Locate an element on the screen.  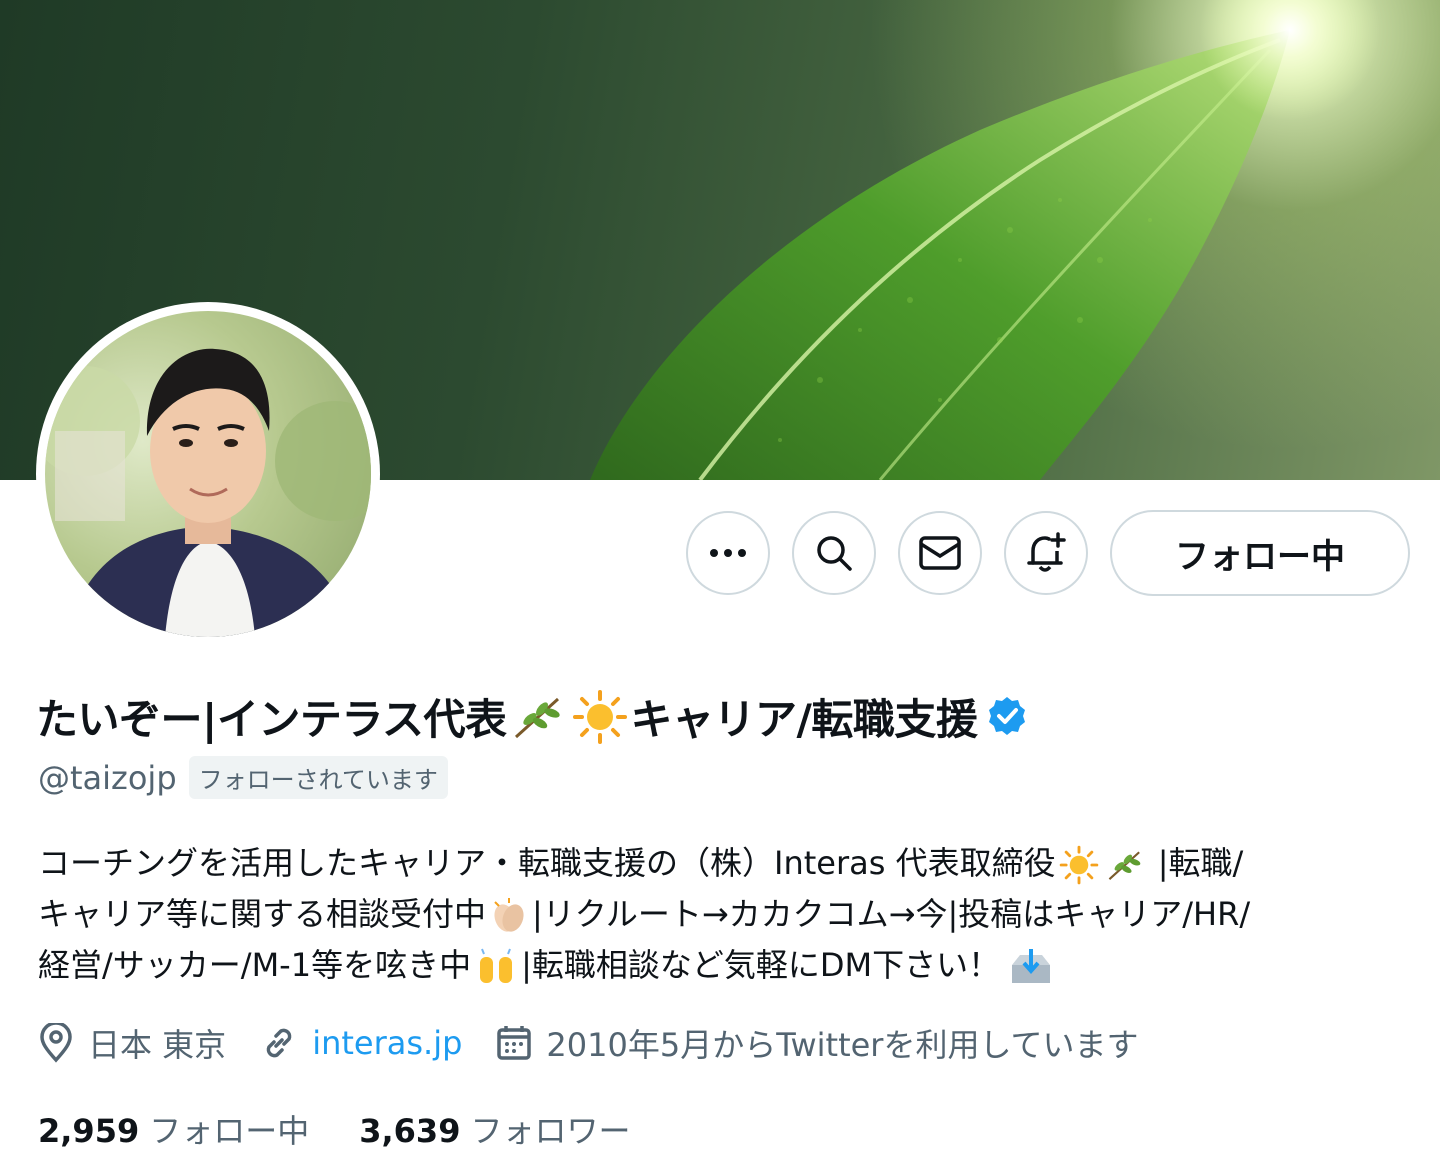
bio-text: キャリア等に関する相談受付中 is located at coordinates (262, 914).